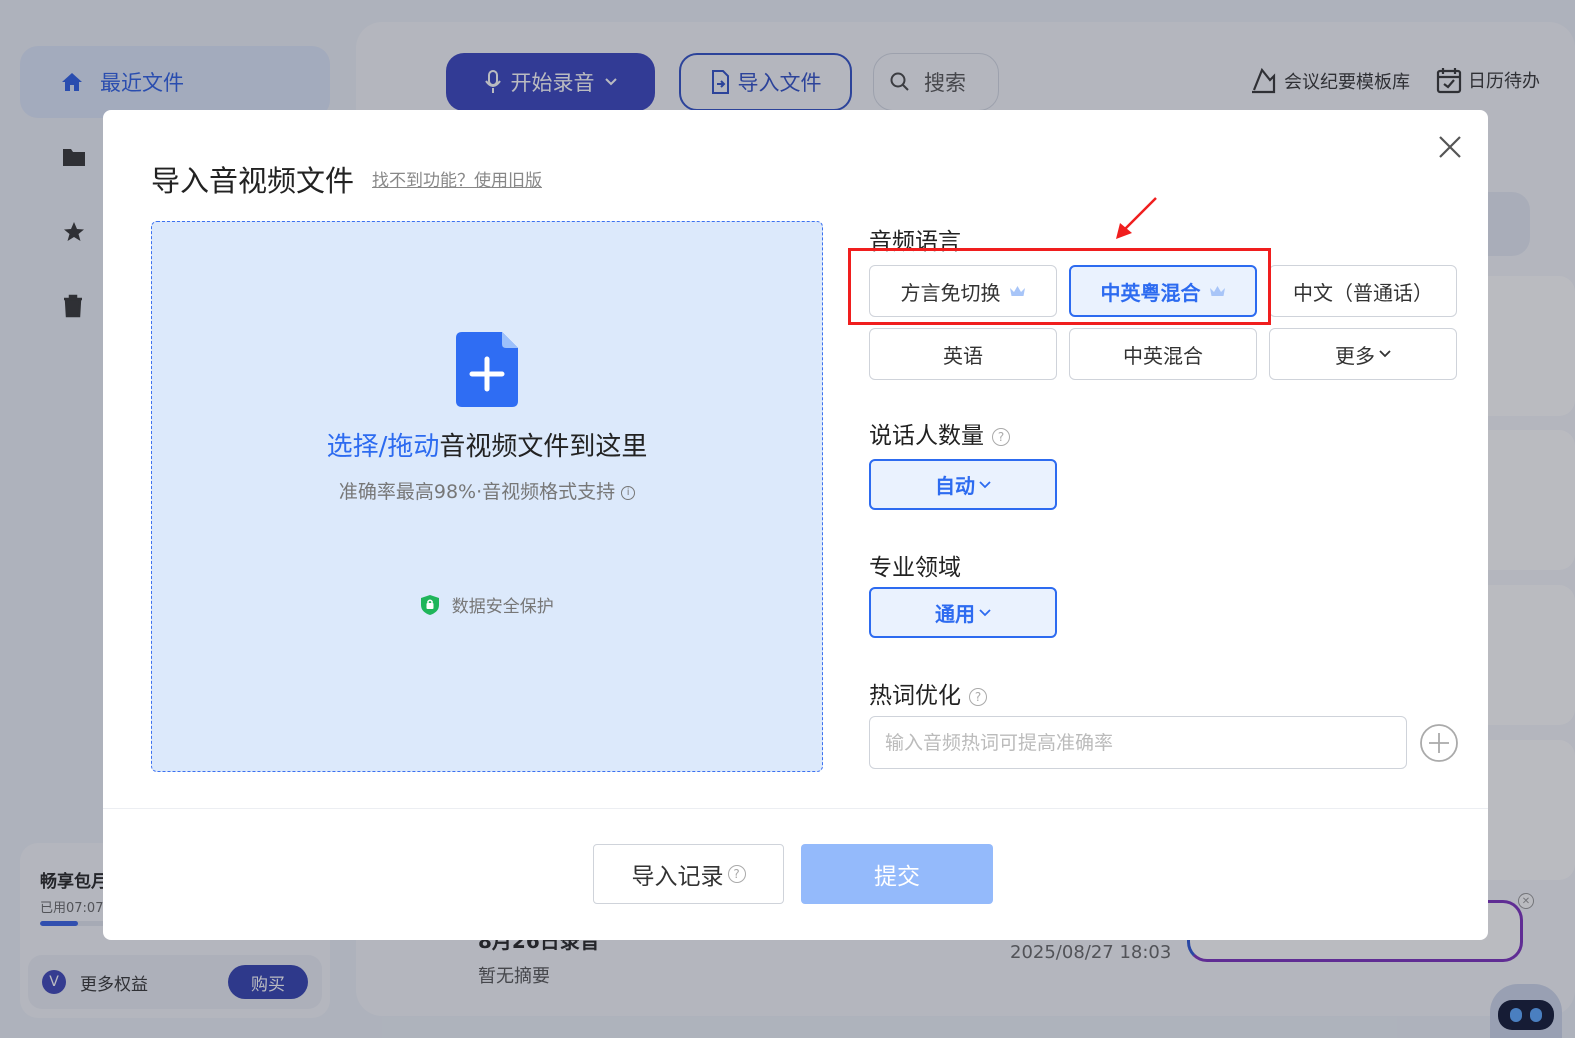 This screenshot has width=1575, height=1038. I want to click on add-circle-icon, so click(1439, 743).